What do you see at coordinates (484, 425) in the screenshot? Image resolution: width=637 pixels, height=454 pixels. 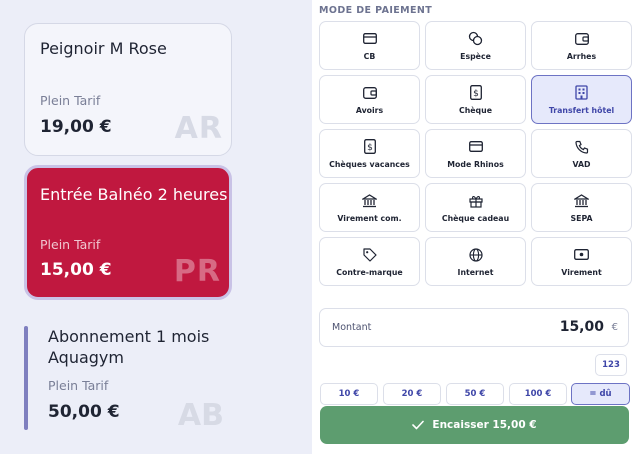 I see `encaisser-label: Encaisser 15,00 €` at bounding box center [484, 425].